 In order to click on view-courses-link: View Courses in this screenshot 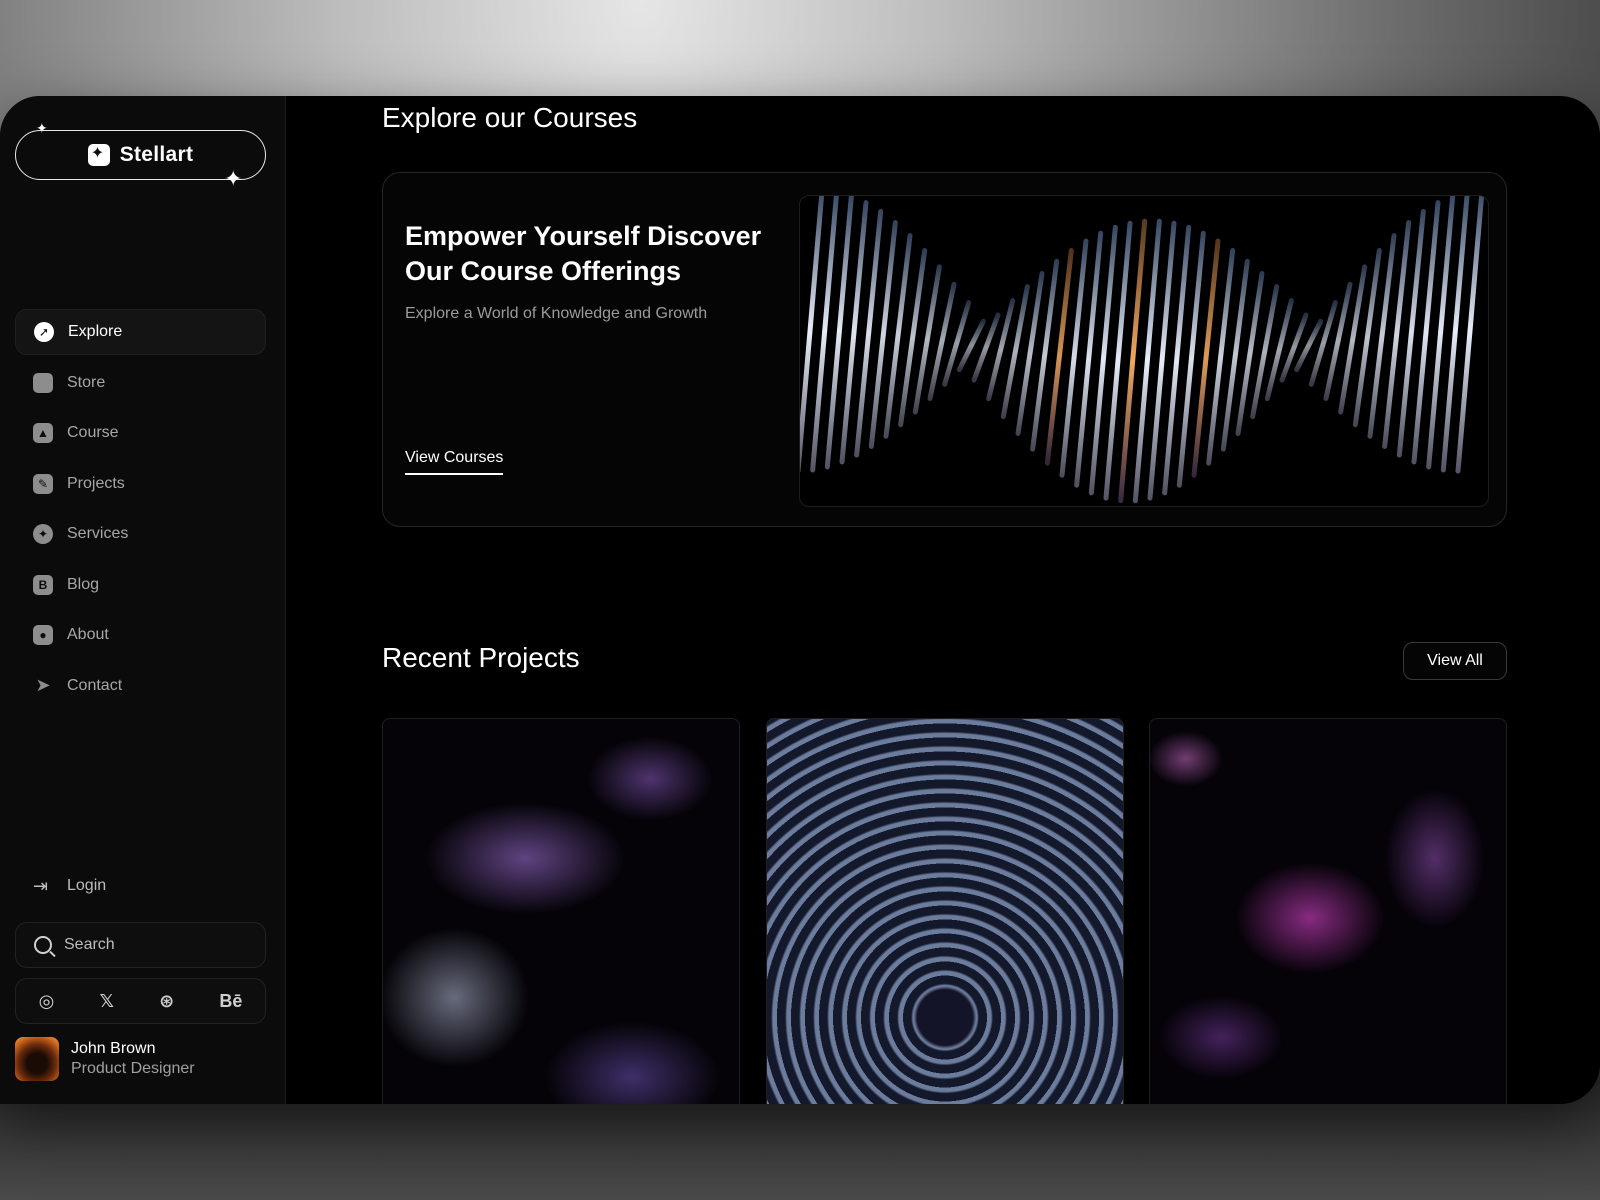, I will do `click(454, 462)`.